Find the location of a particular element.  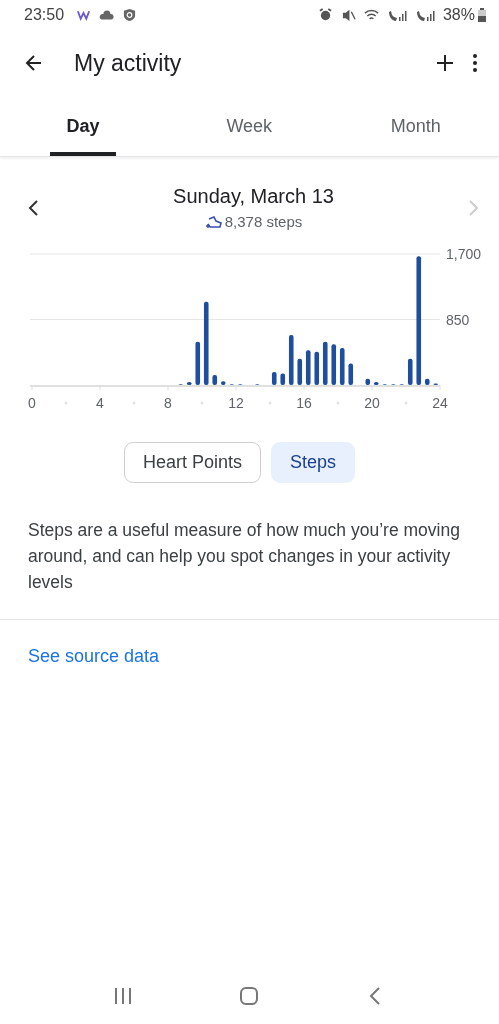

axis-label: 1,700 is located at coordinates (464, 254).